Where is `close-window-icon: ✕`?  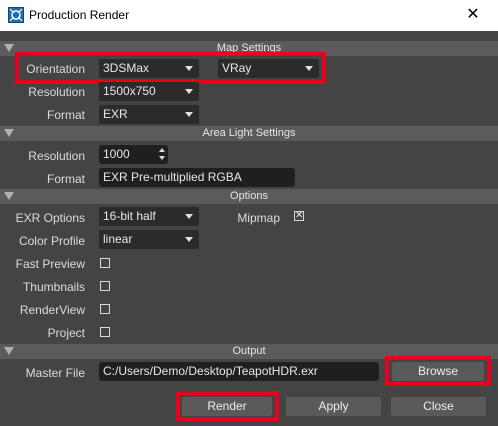 close-window-icon: ✕ is located at coordinates (473, 15).